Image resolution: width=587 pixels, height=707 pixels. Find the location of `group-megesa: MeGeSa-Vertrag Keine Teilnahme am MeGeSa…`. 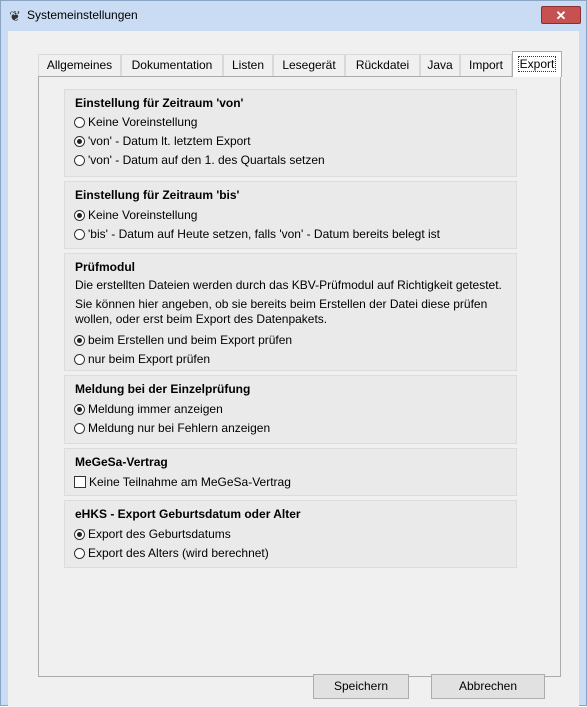

group-megesa: MeGeSa-Vertrag Keine Teilnahme am MeGeSa… is located at coordinates (290, 472).